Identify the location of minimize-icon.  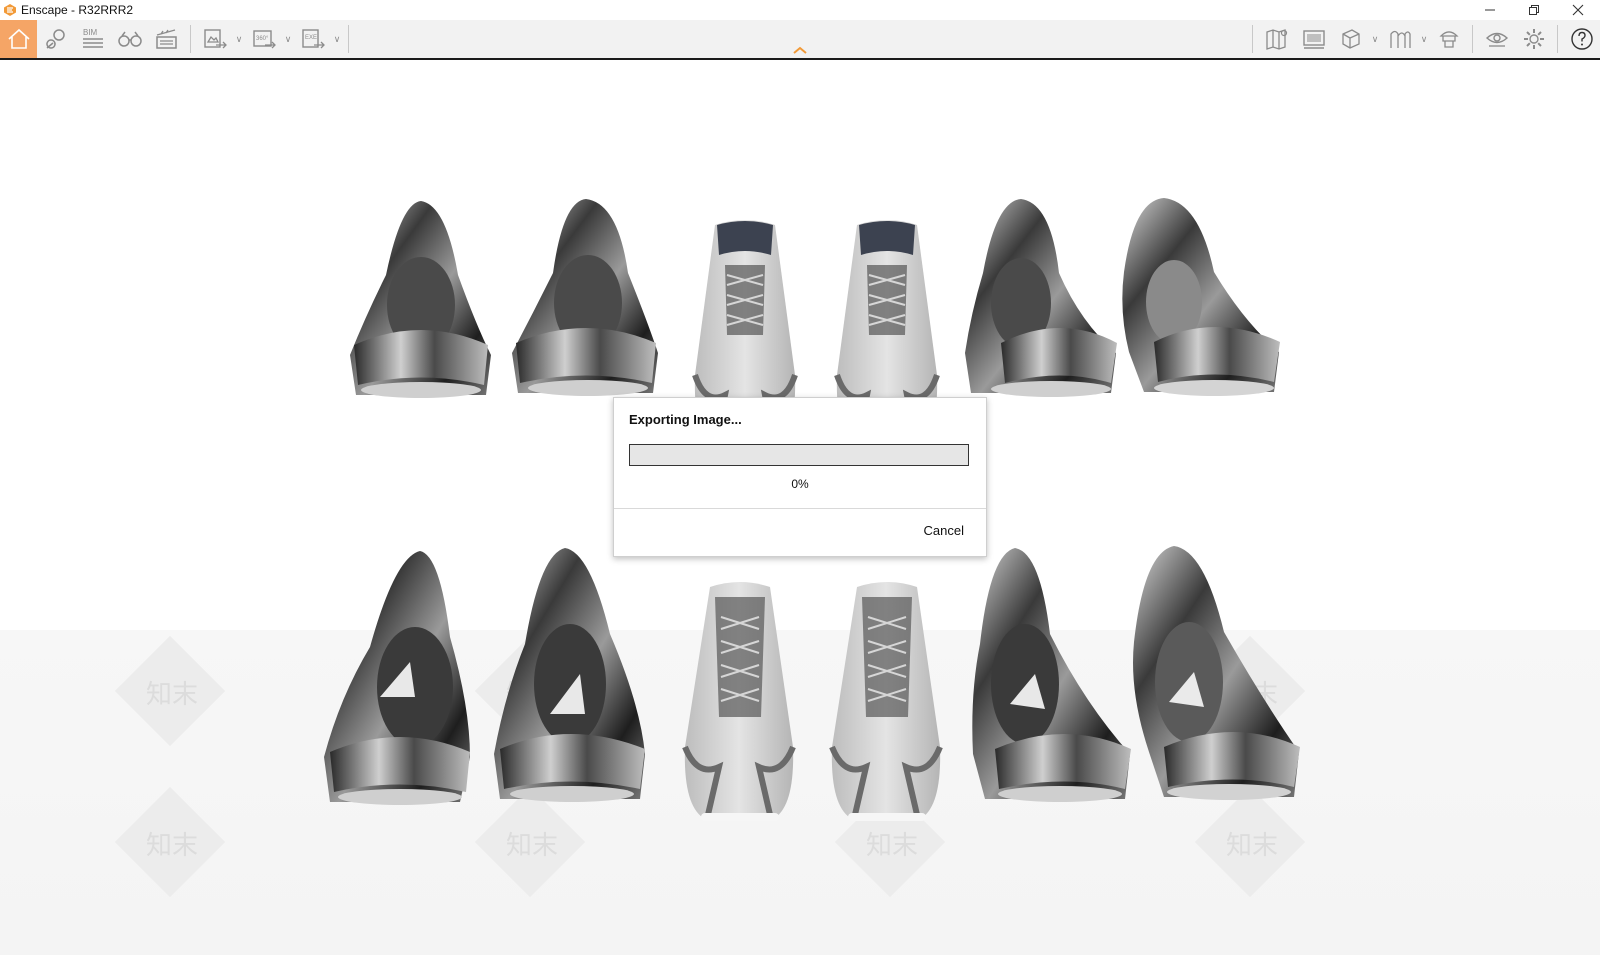
(1490, 10).